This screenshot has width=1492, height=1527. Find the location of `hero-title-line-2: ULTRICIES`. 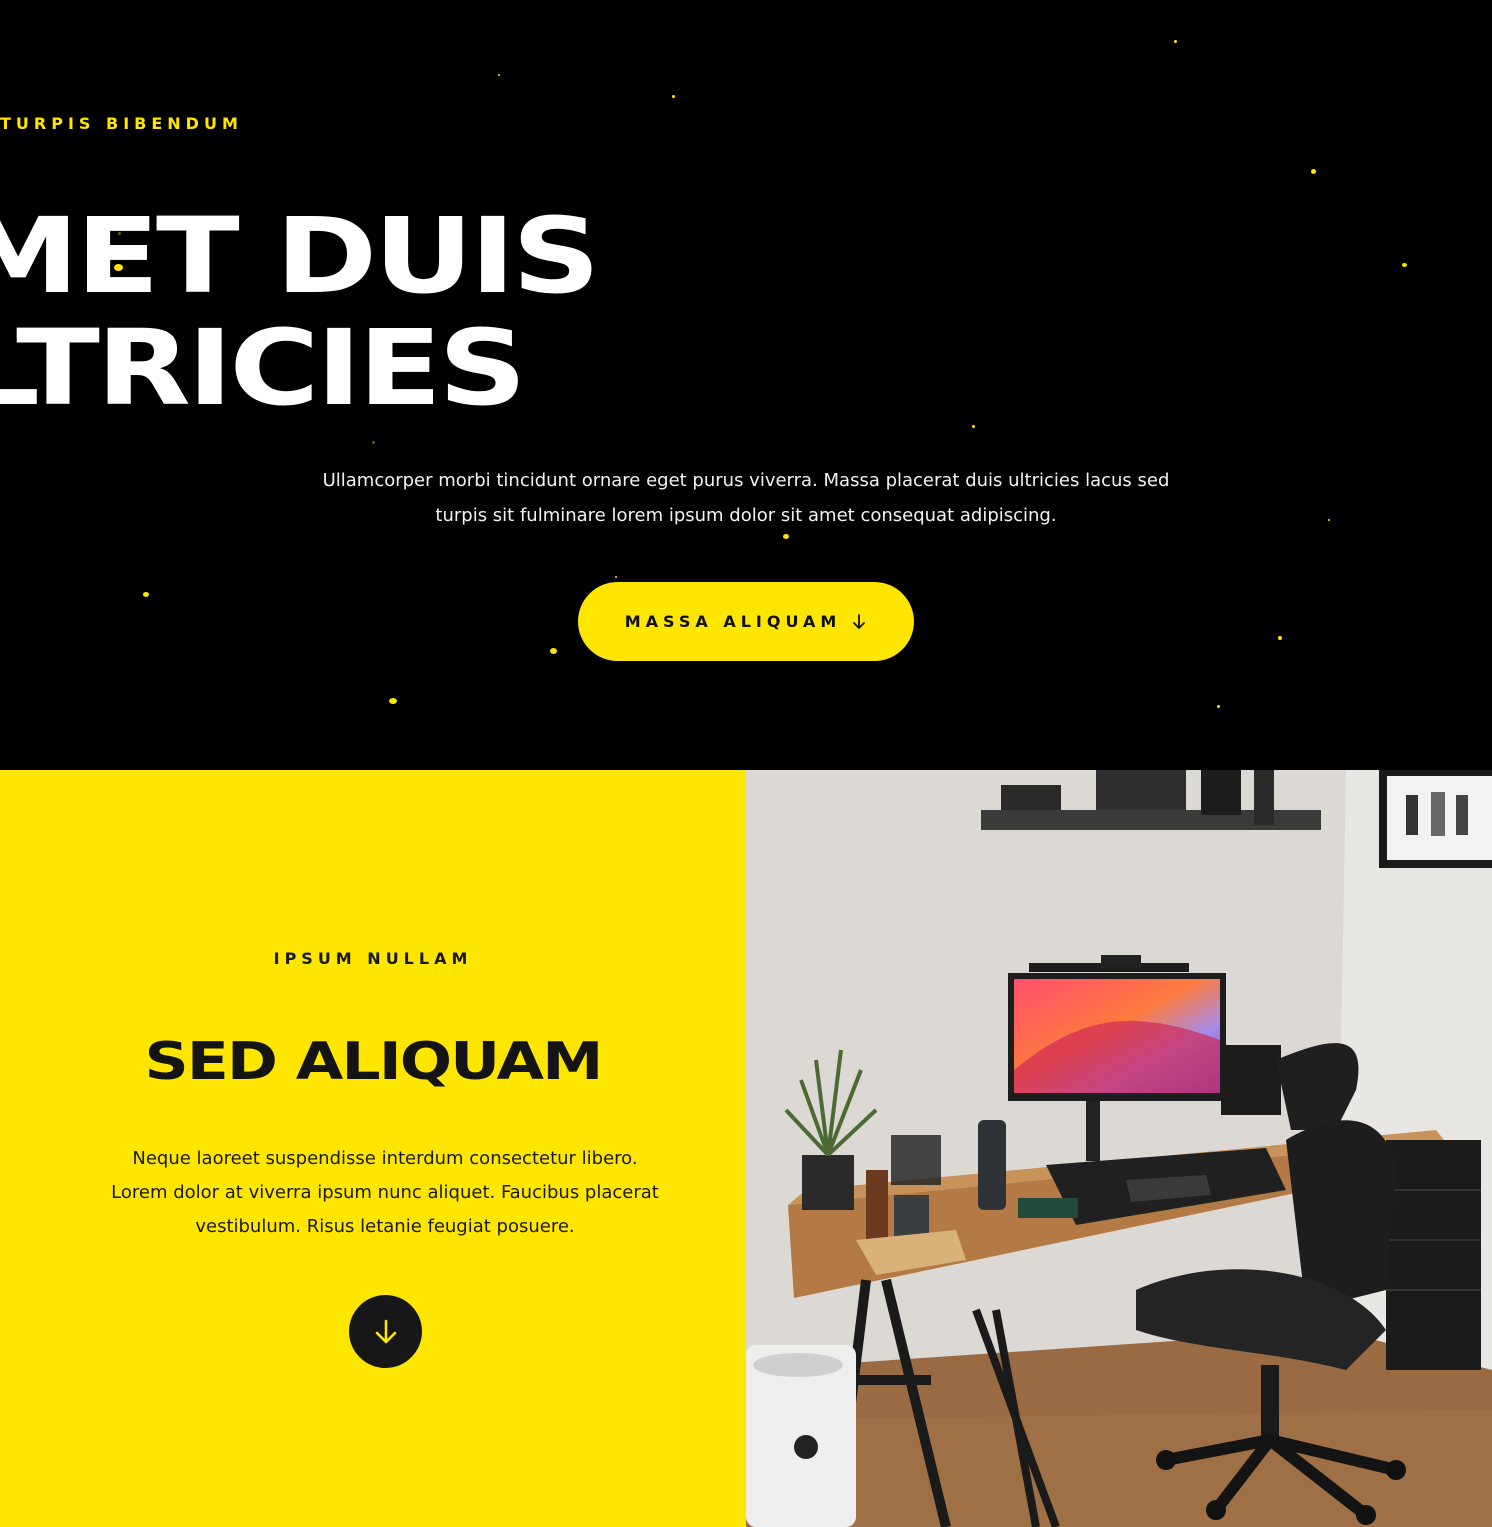

hero-title-line-2: ULTRICIES is located at coordinates (263, 368).